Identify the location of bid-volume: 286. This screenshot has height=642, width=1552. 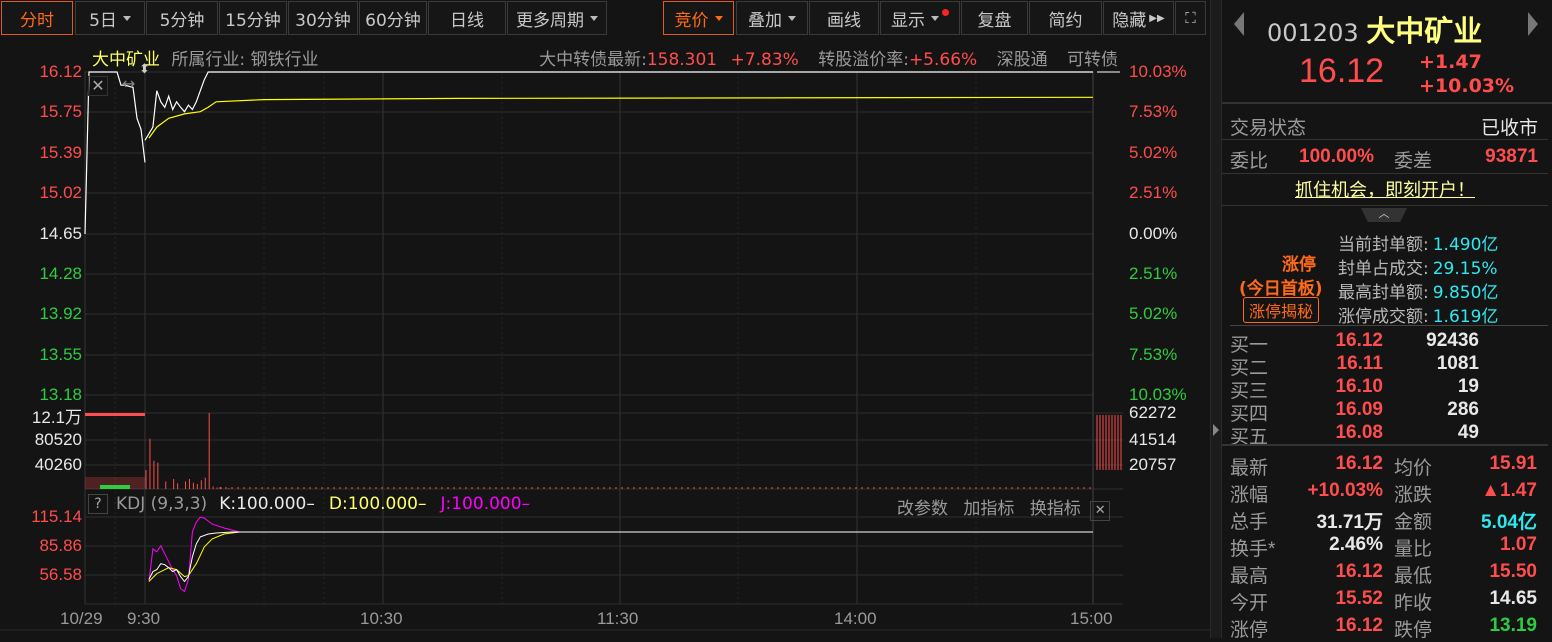
(1463, 409).